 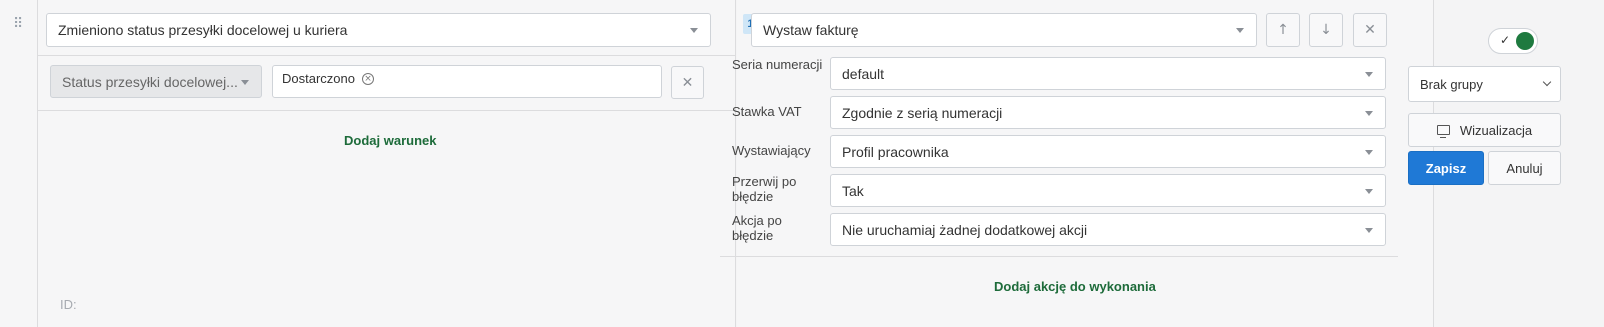 What do you see at coordinates (863, 73) in the screenshot?
I see `numbering-series-value: default` at bounding box center [863, 73].